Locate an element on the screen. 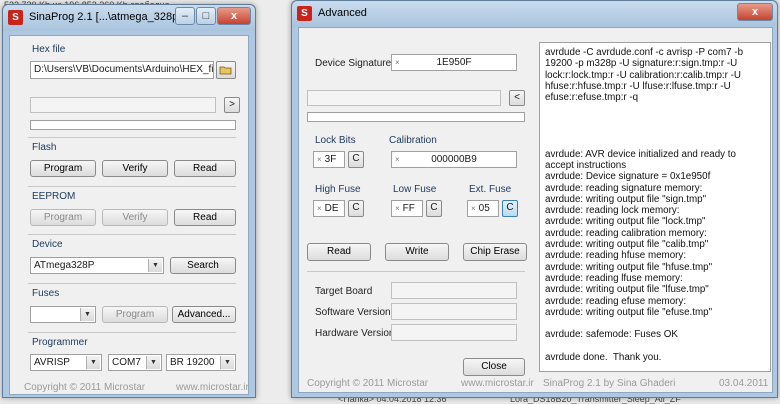 The height and width of the screenshot is (404, 780). device-select-value: ATmega328P is located at coordinates (64, 265).